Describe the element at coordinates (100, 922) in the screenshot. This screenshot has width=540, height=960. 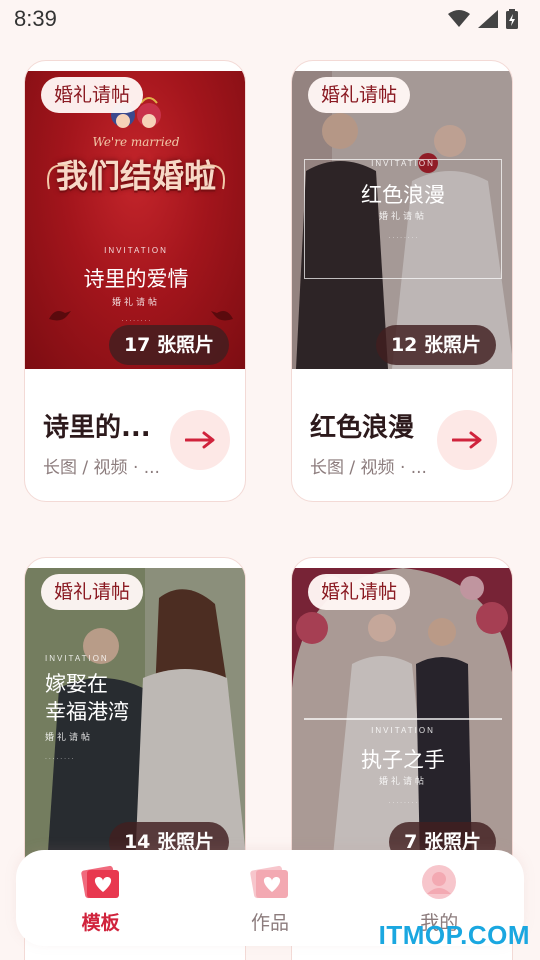
I see `nav-label: 模板` at that location.